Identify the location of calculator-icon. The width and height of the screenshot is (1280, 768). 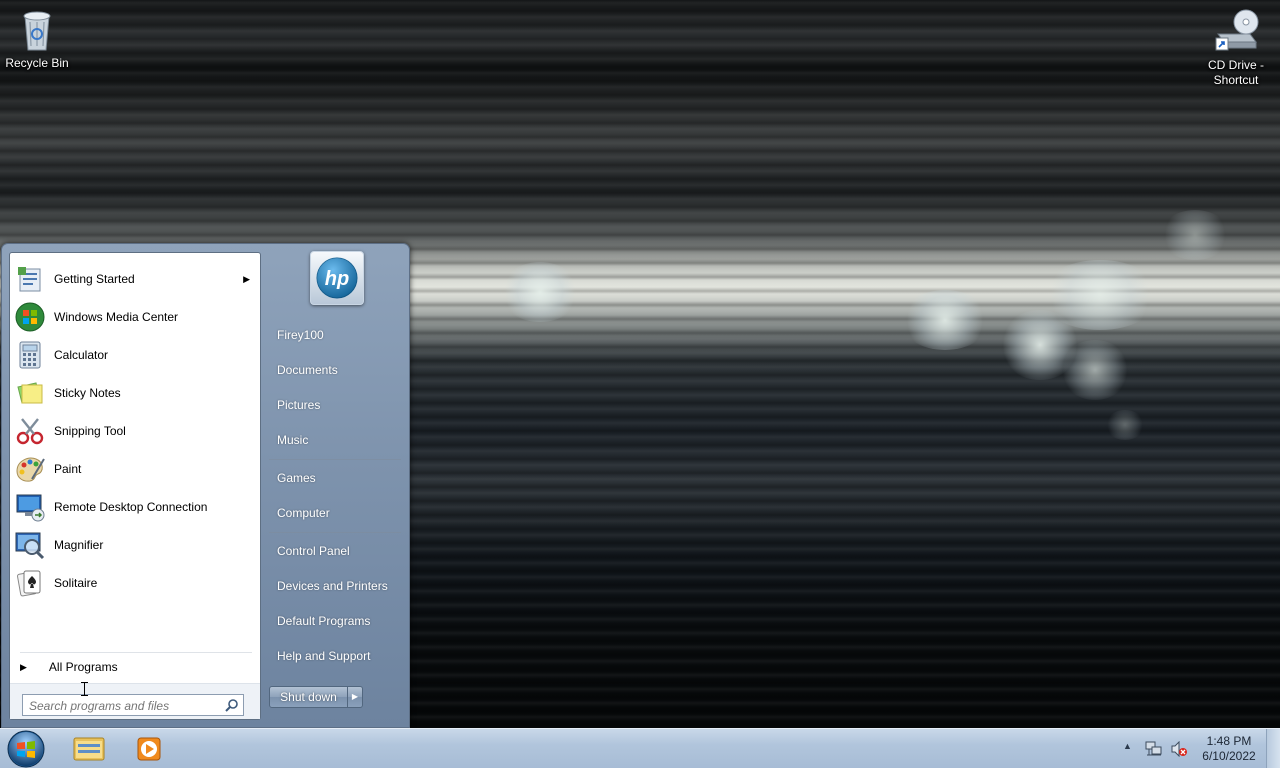
(30, 355).